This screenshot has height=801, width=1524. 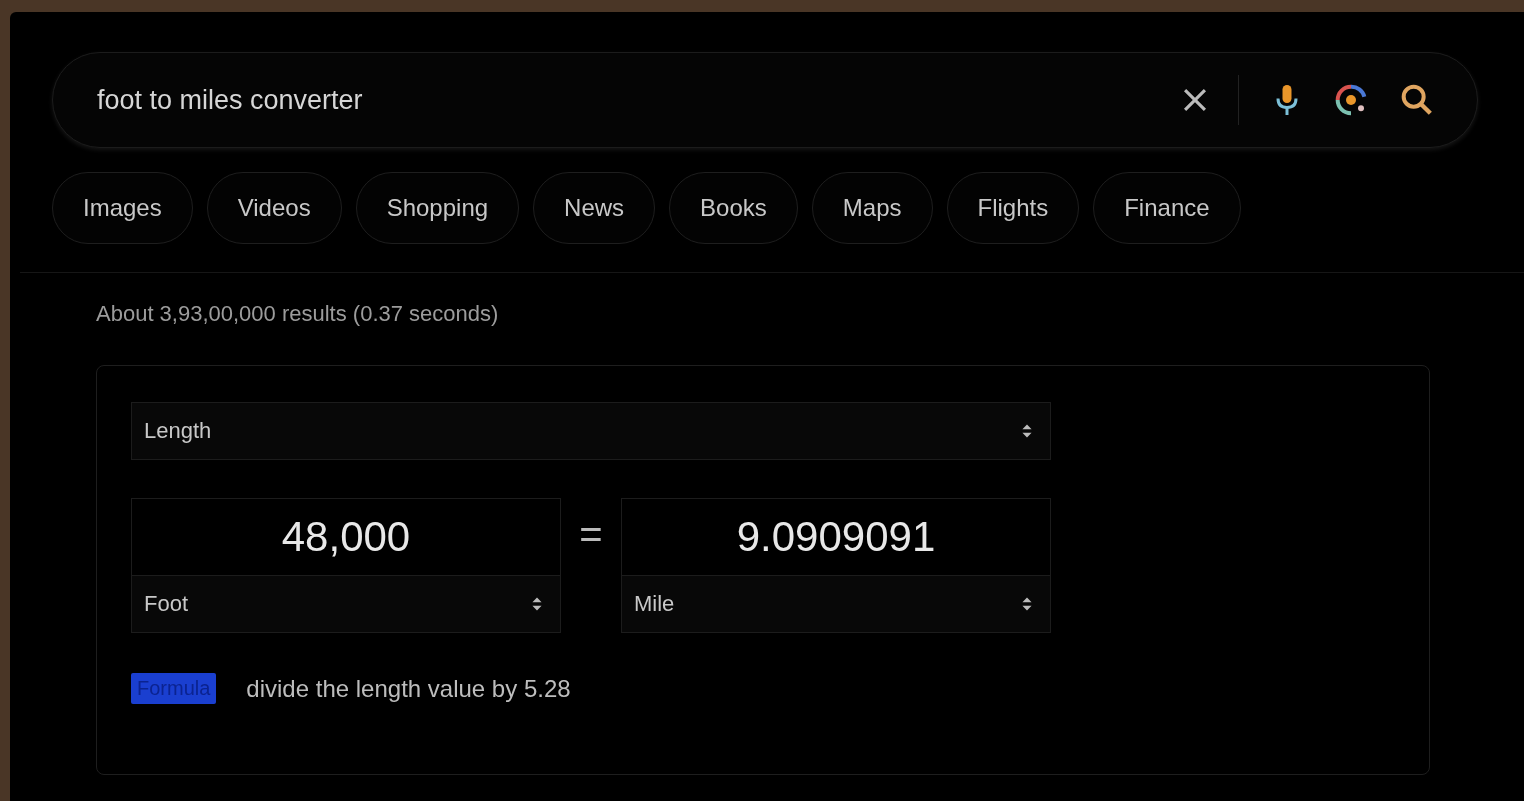 I want to click on quantity-select: Length, so click(x=591, y=431).